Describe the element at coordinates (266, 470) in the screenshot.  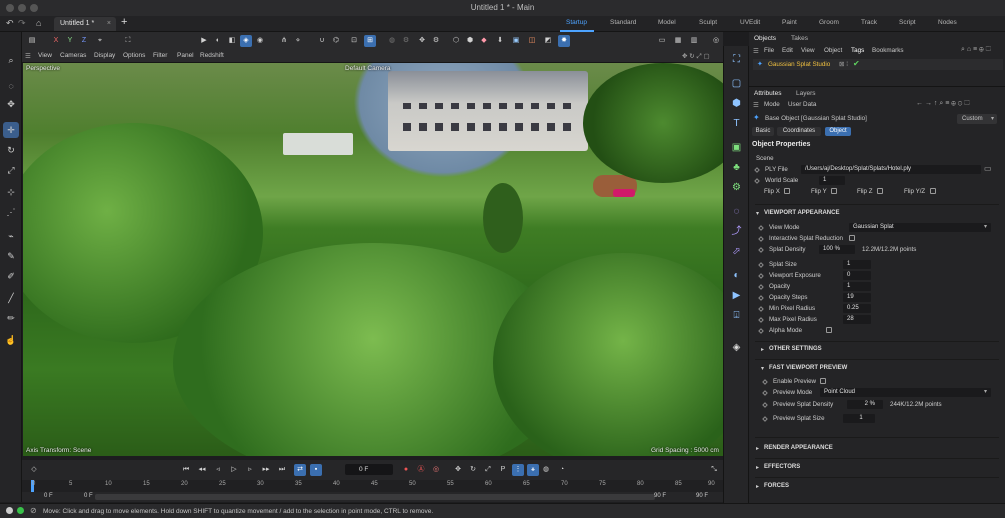
I see `next-key-icon: ▸▸` at that location.